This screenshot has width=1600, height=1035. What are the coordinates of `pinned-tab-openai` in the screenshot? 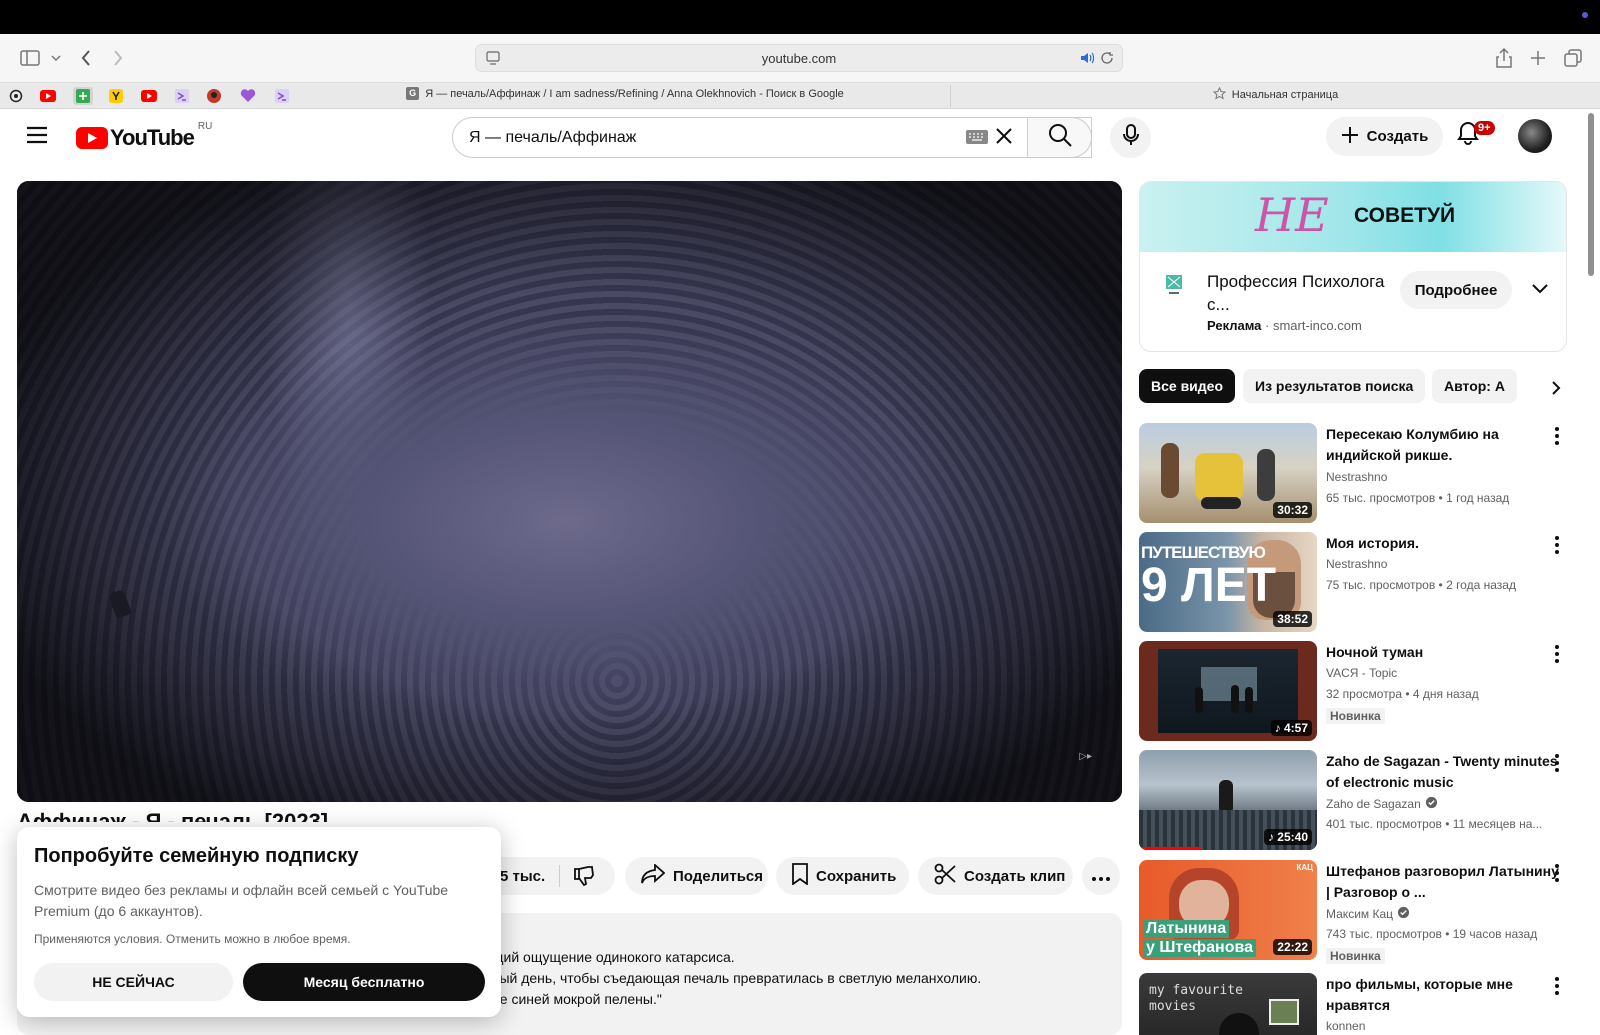 It's located at (16, 96).